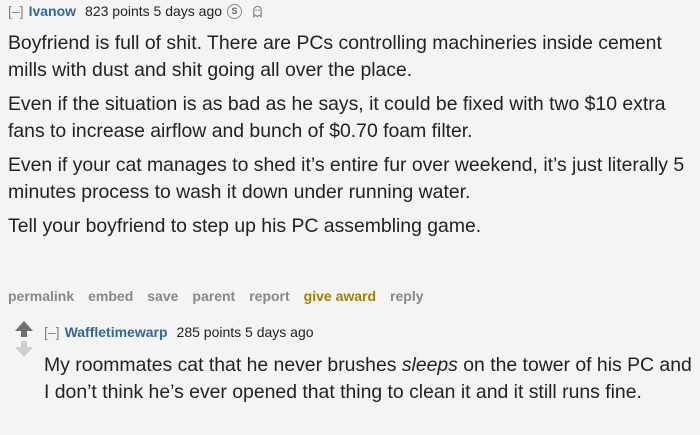  What do you see at coordinates (245, 332) in the screenshot?
I see `score-and-time: 285 points 5 days ago` at bounding box center [245, 332].